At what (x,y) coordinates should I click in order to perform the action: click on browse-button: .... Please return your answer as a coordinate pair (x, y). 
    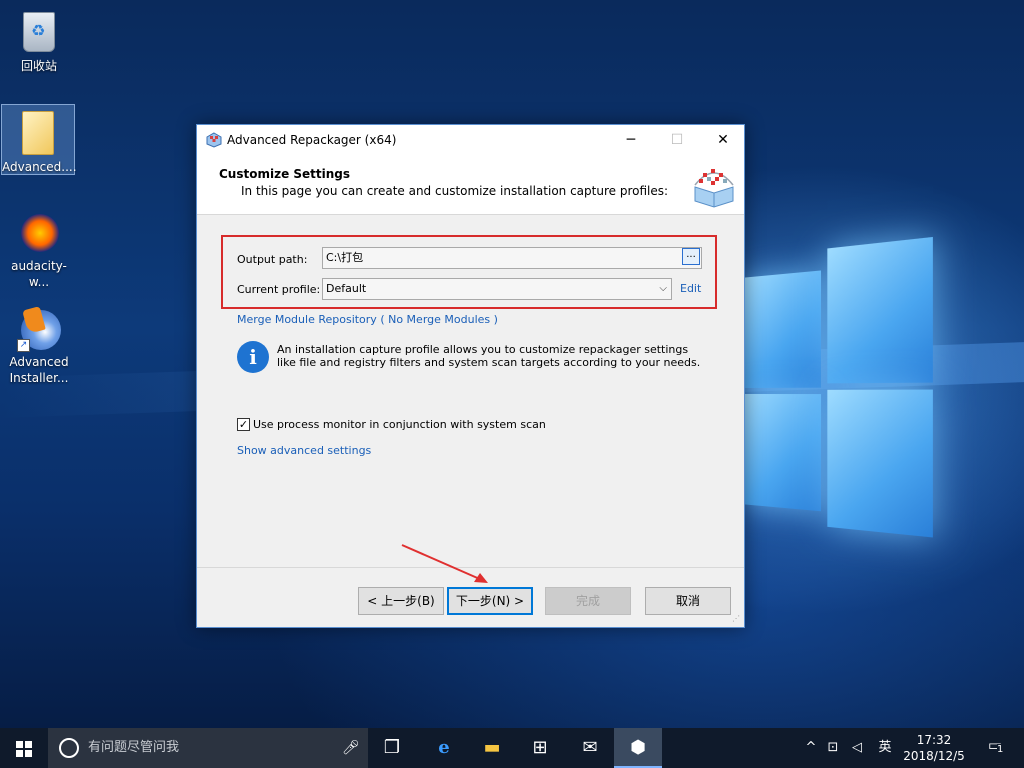
    Looking at the image, I should click on (691, 256).